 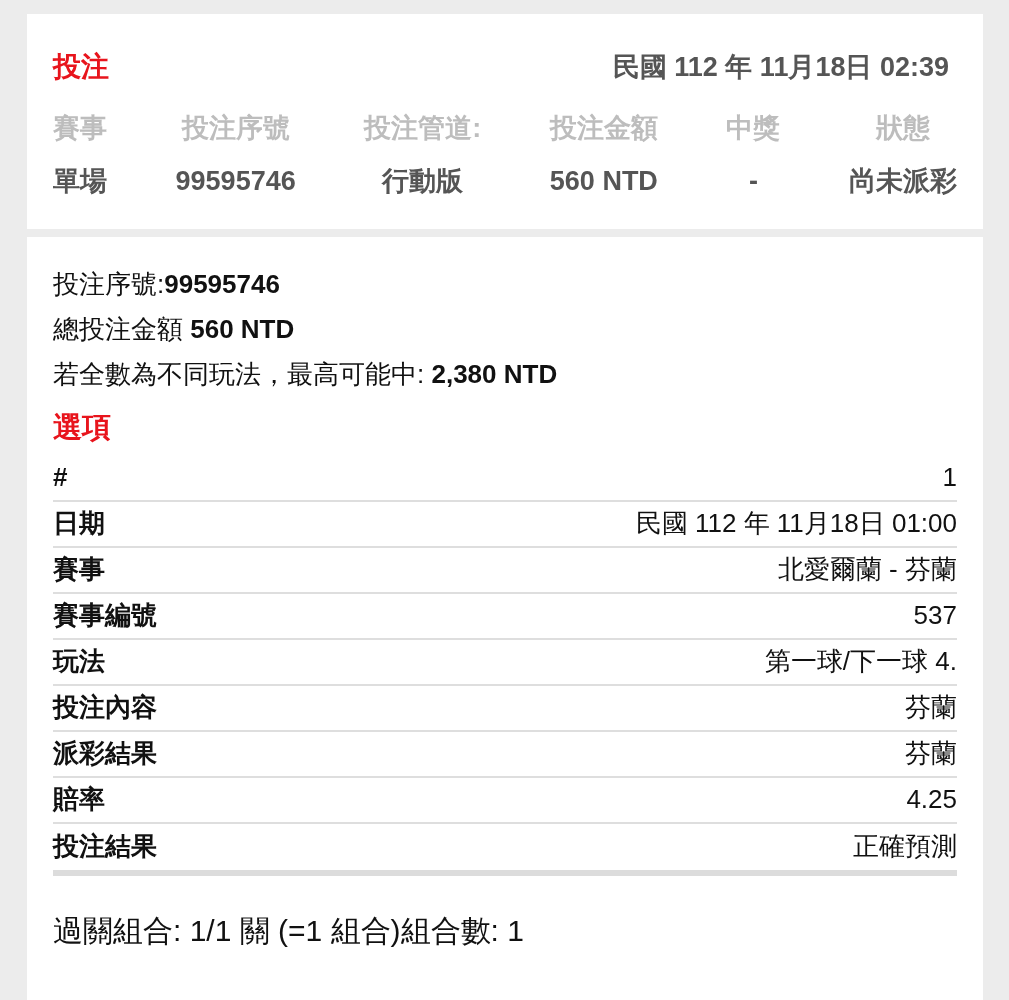 What do you see at coordinates (753, 128) in the screenshot?
I see `column-label: 中獎` at bounding box center [753, 128].